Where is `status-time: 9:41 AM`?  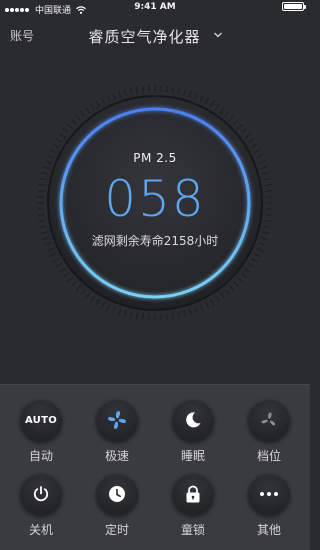 status-time: 9:41 AM is located at coordinates (155, 7).